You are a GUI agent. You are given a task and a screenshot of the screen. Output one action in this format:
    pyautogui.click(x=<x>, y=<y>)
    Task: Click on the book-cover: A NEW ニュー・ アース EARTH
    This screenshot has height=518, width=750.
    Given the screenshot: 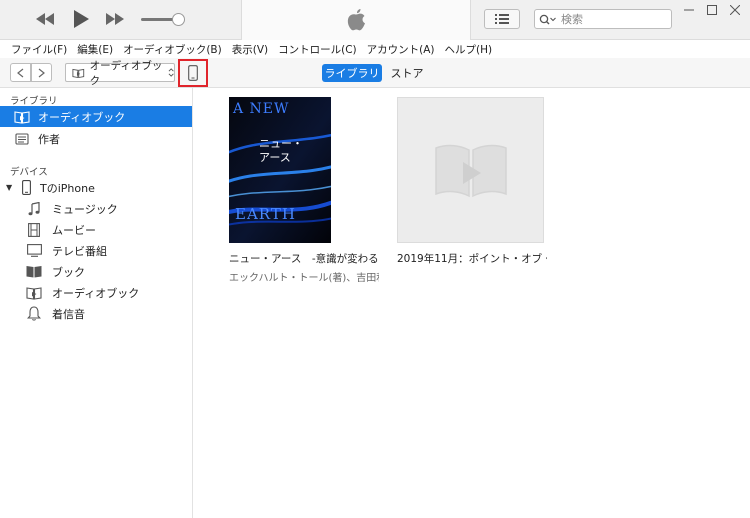 What is the action you would take?
    pyautogui.click(x=280, y=170)
    